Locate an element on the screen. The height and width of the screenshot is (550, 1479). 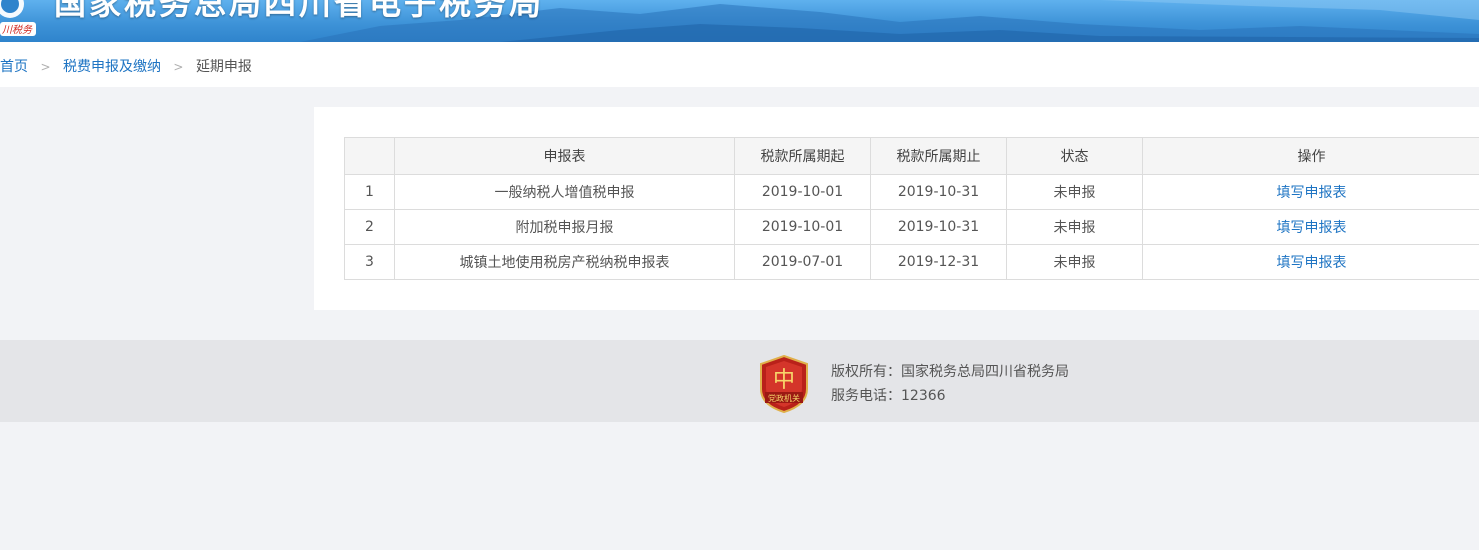
svg-text: 中 is located at coordinates (784, 380).